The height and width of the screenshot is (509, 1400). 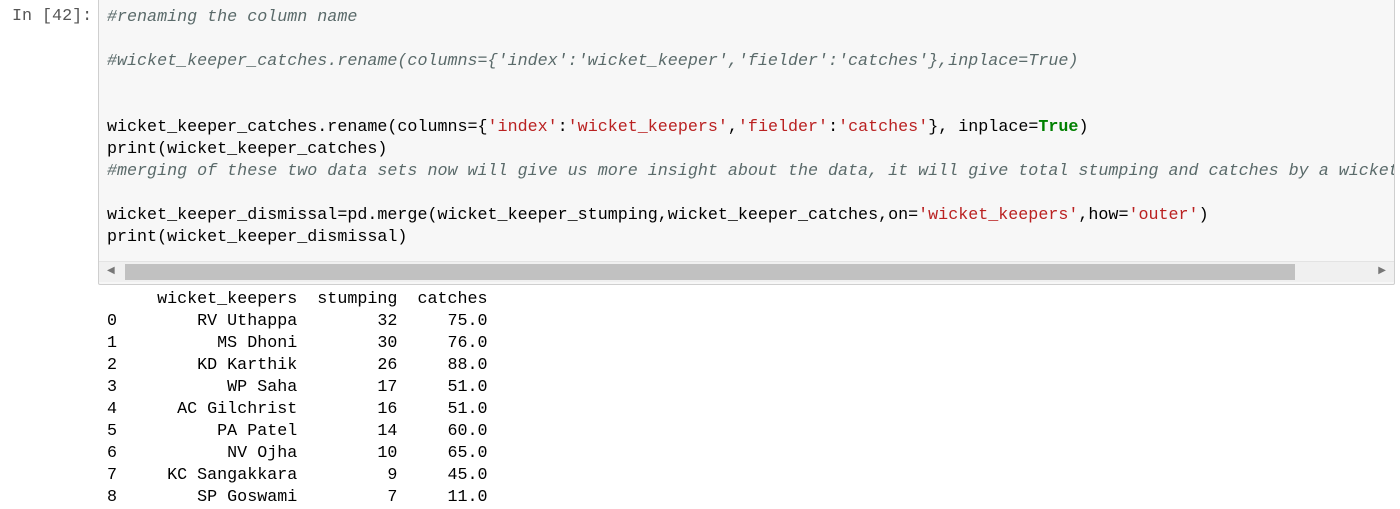 I want to click on cell-value: 60.0, so click(x=467, y=431).